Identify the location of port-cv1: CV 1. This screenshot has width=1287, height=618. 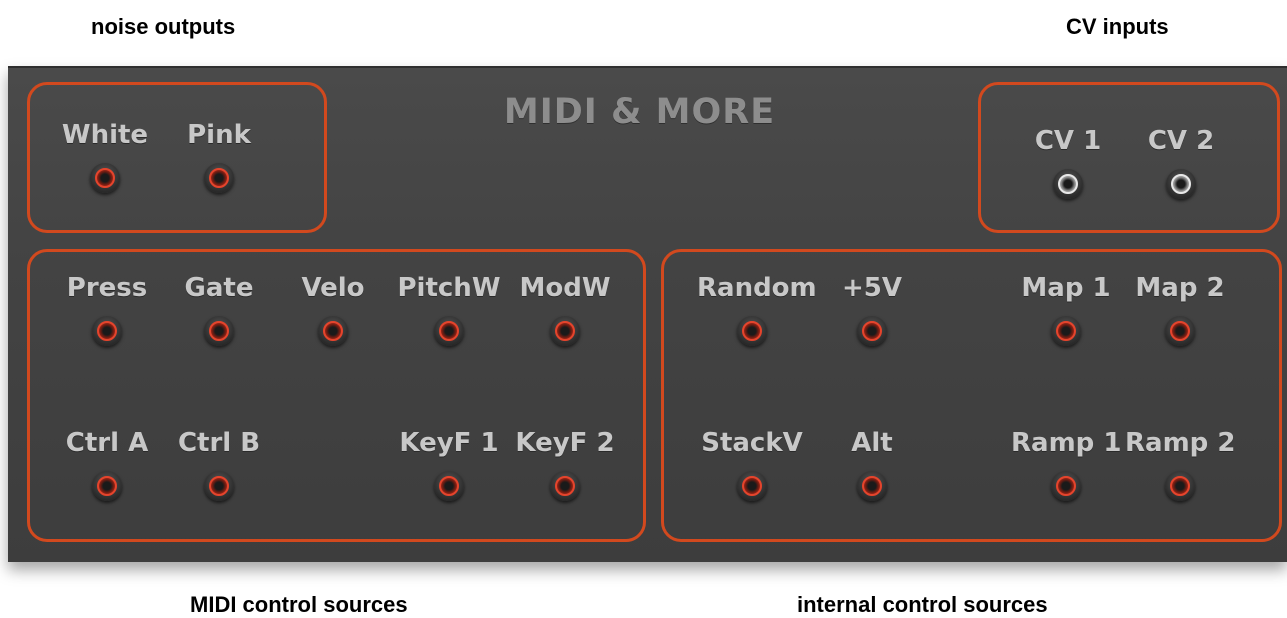
(1068, 176).